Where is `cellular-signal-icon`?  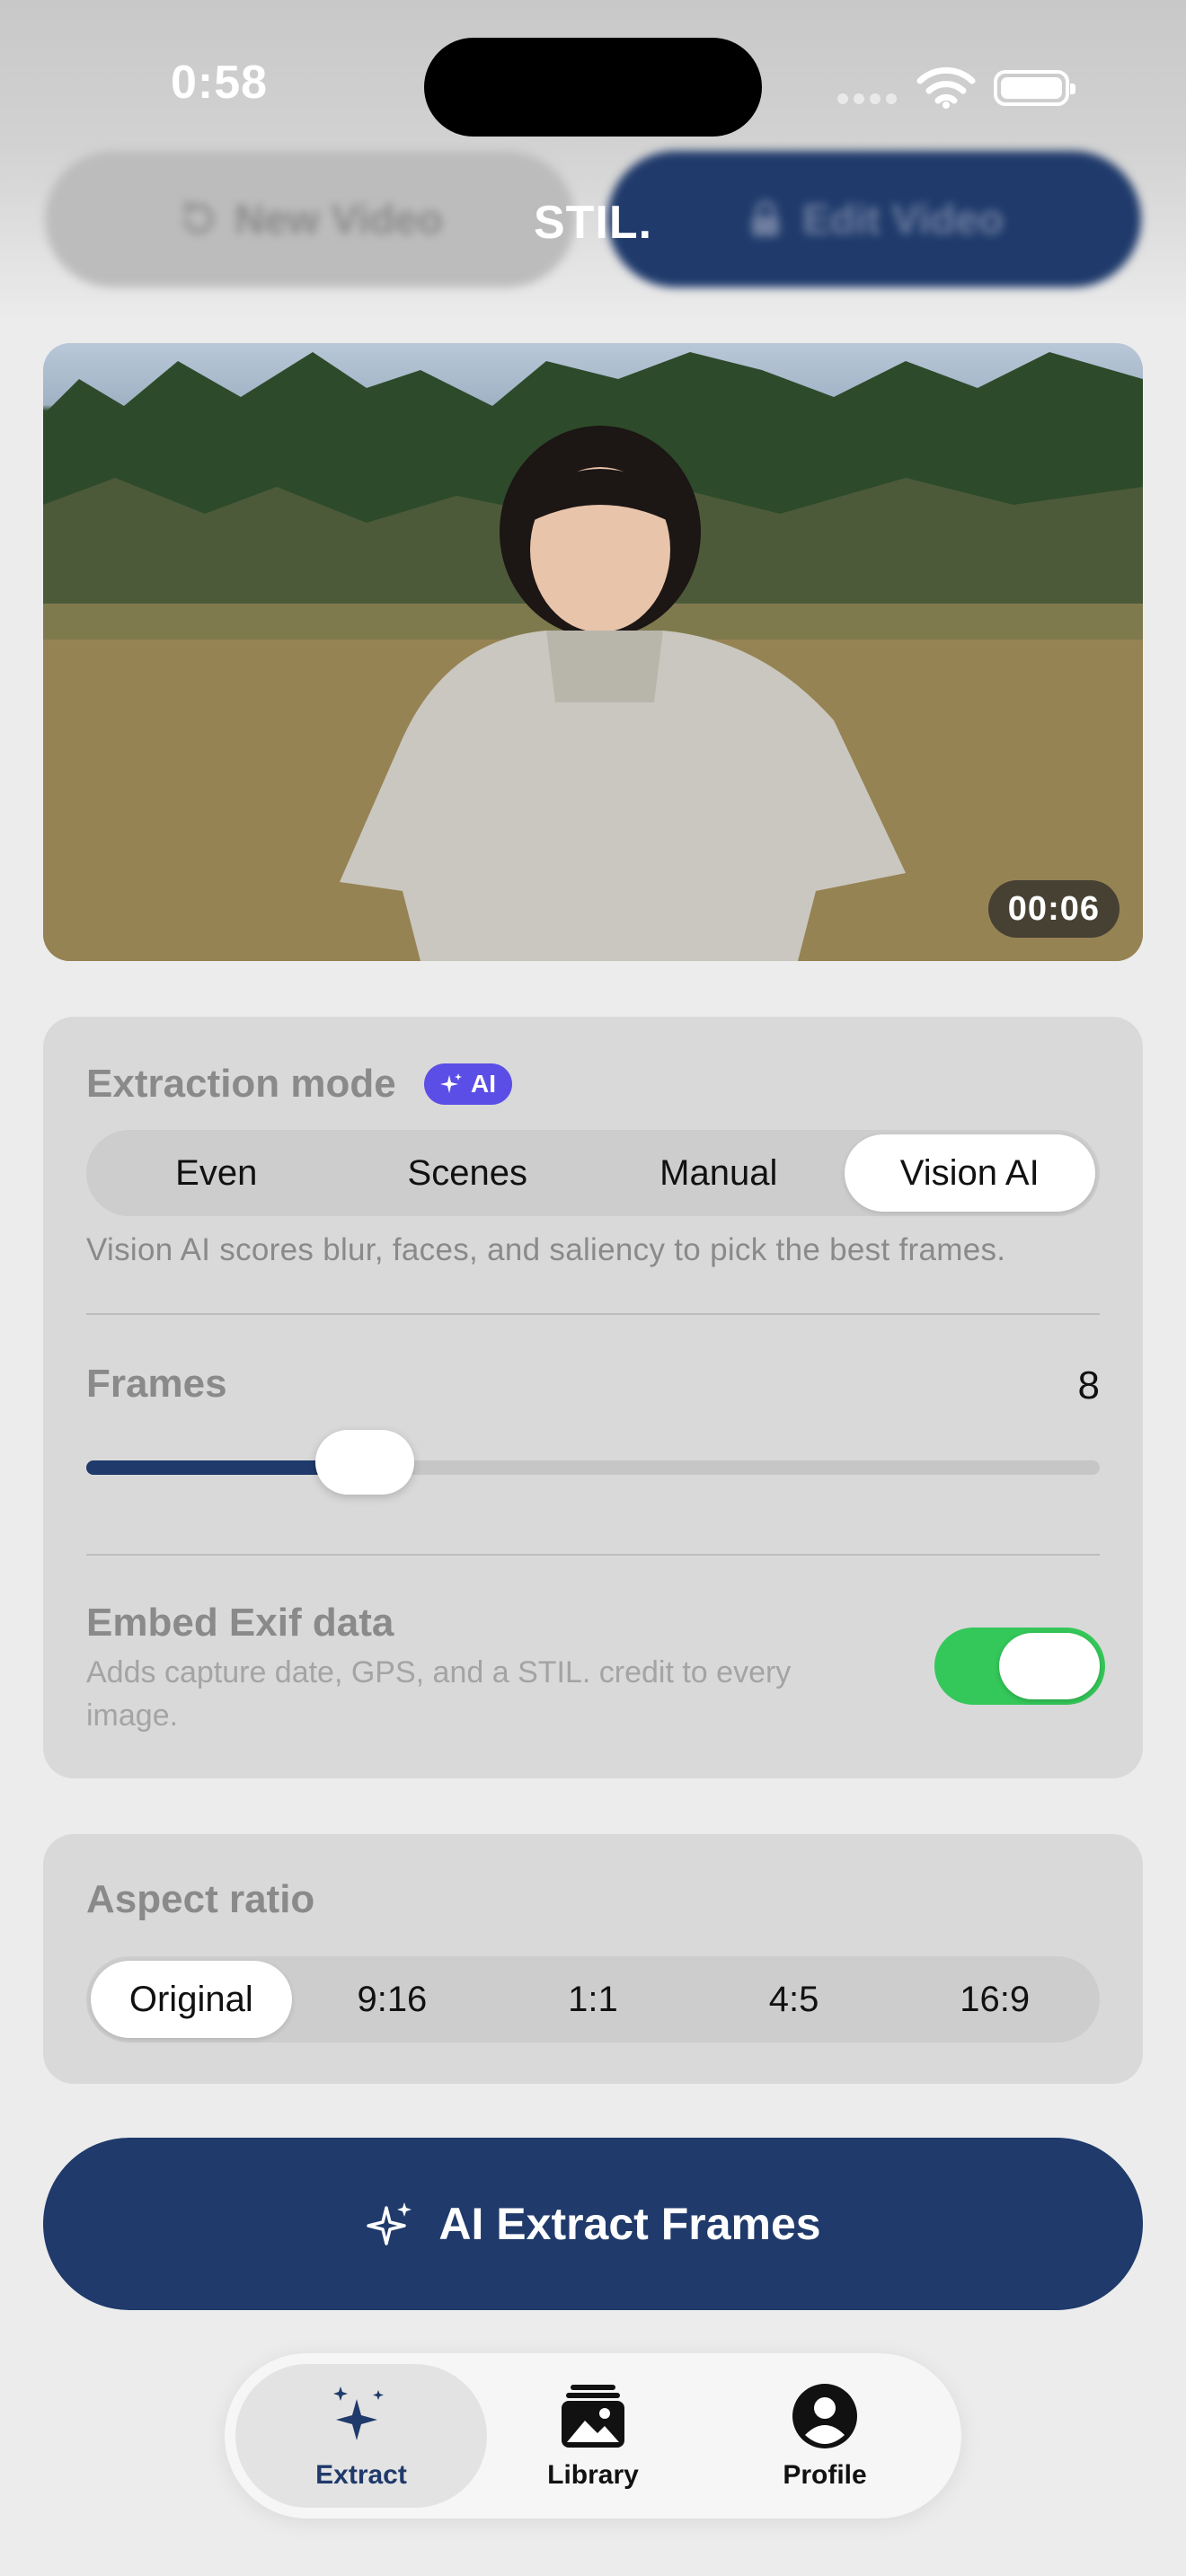
cellular-signal-icon is located at coordinates (867, 98).